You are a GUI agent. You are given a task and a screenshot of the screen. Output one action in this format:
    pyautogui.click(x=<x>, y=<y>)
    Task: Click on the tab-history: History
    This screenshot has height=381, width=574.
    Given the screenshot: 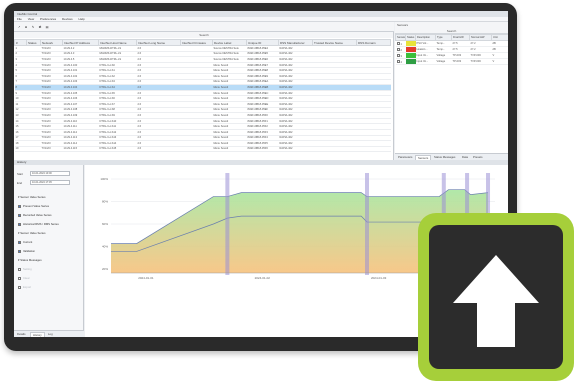 What is the action you would take?
    pyautogui.click(x=37, y=334)
    